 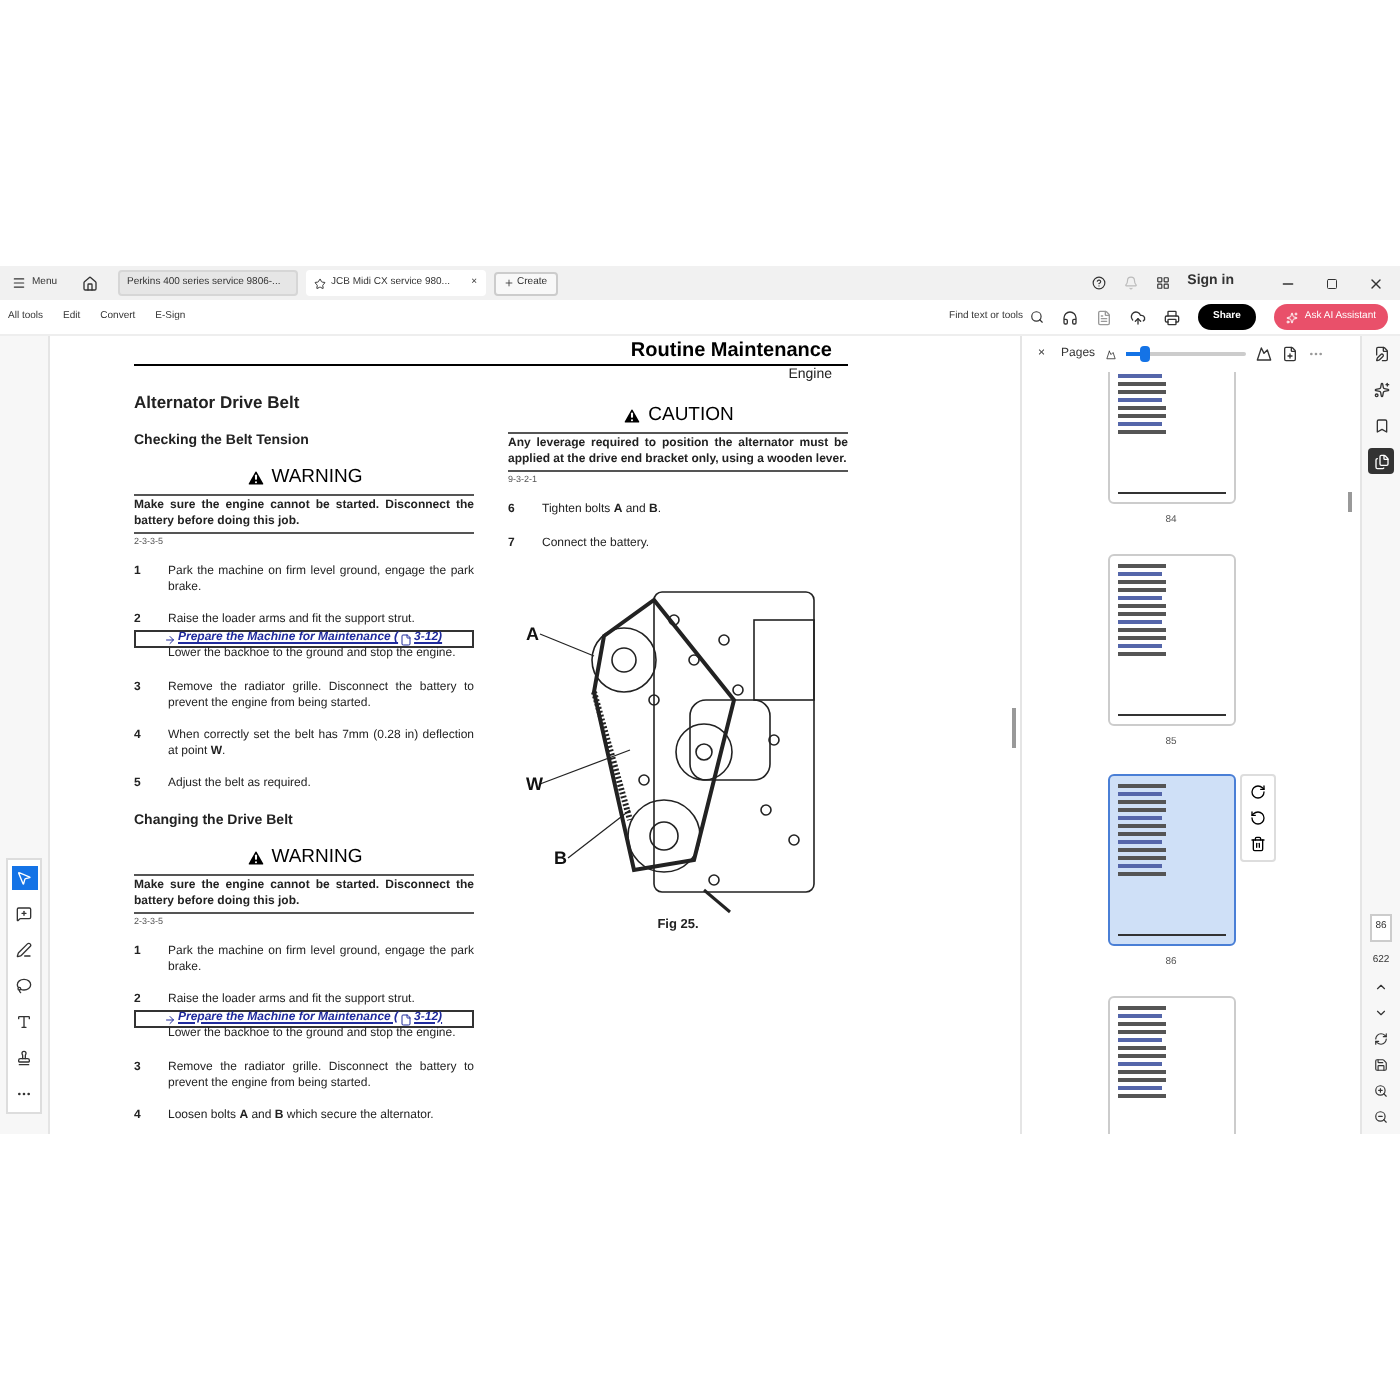 What do you see at coordinates (1171, 317) in the screenshot?
I see `print-icon` at bounding box center [1171, 317].